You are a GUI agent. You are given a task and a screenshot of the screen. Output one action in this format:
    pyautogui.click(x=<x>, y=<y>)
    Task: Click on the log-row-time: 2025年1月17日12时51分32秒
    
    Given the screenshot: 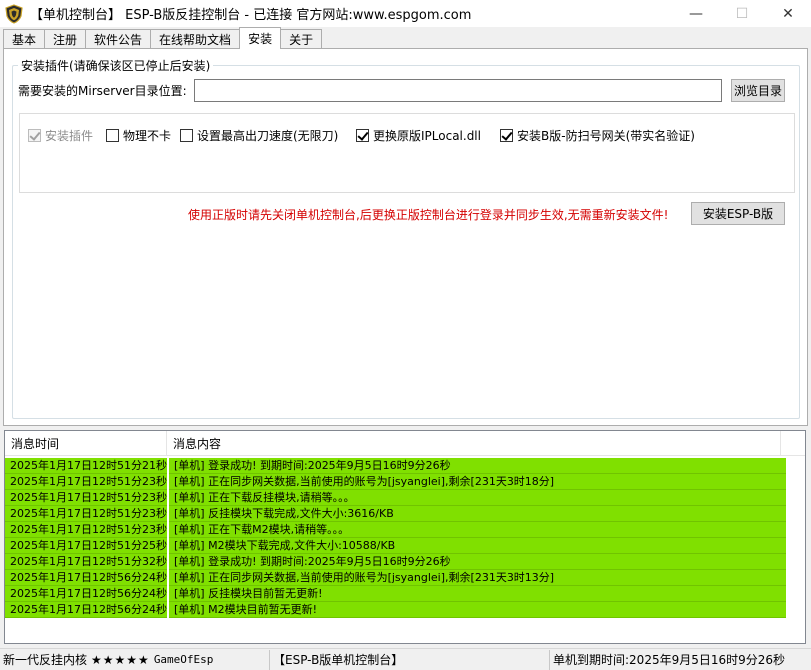 What is the action you would take?
    pyautogui.click(x=86, y=562)
    